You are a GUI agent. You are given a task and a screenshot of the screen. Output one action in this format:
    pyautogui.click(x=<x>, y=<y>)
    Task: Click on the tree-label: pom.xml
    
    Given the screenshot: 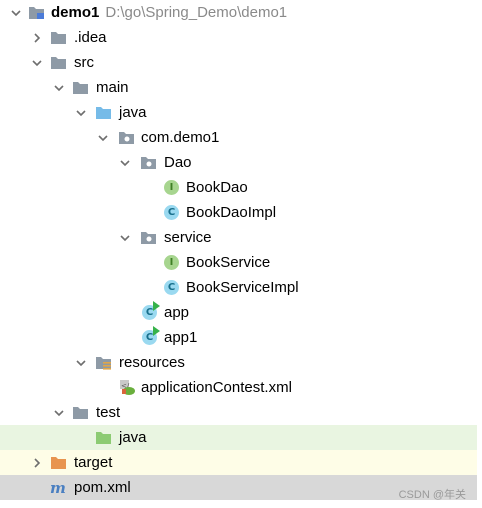 What is the action you would take?
    pyautogui.click(x=102, y=487)
    